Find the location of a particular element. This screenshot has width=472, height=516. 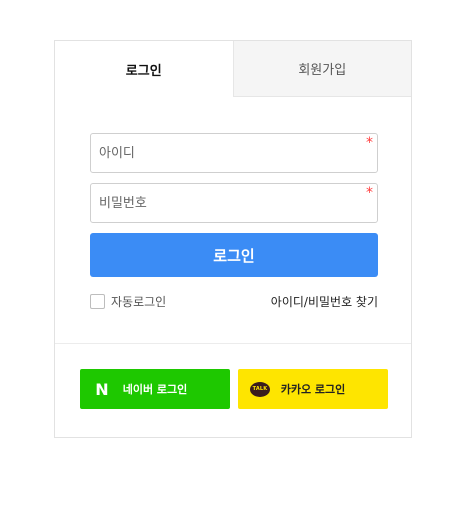

auto-login-label: 자동로그인 is located at coordinates (139, 302).